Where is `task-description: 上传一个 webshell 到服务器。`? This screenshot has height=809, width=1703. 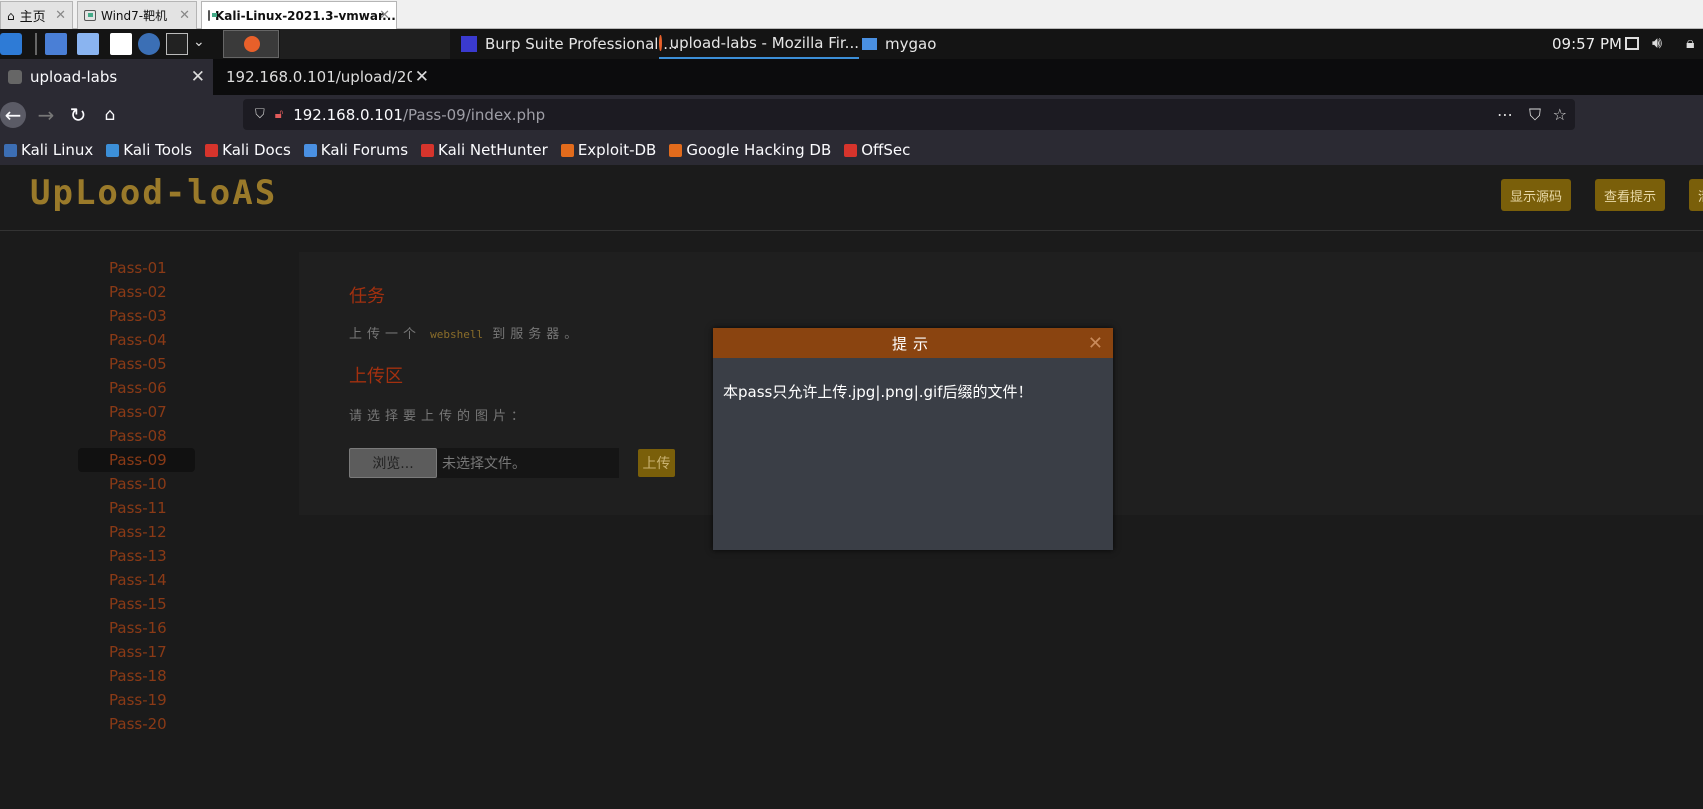
task-description: 上传一个 webshell 到服务器。 is located at coordinates (466, 334).